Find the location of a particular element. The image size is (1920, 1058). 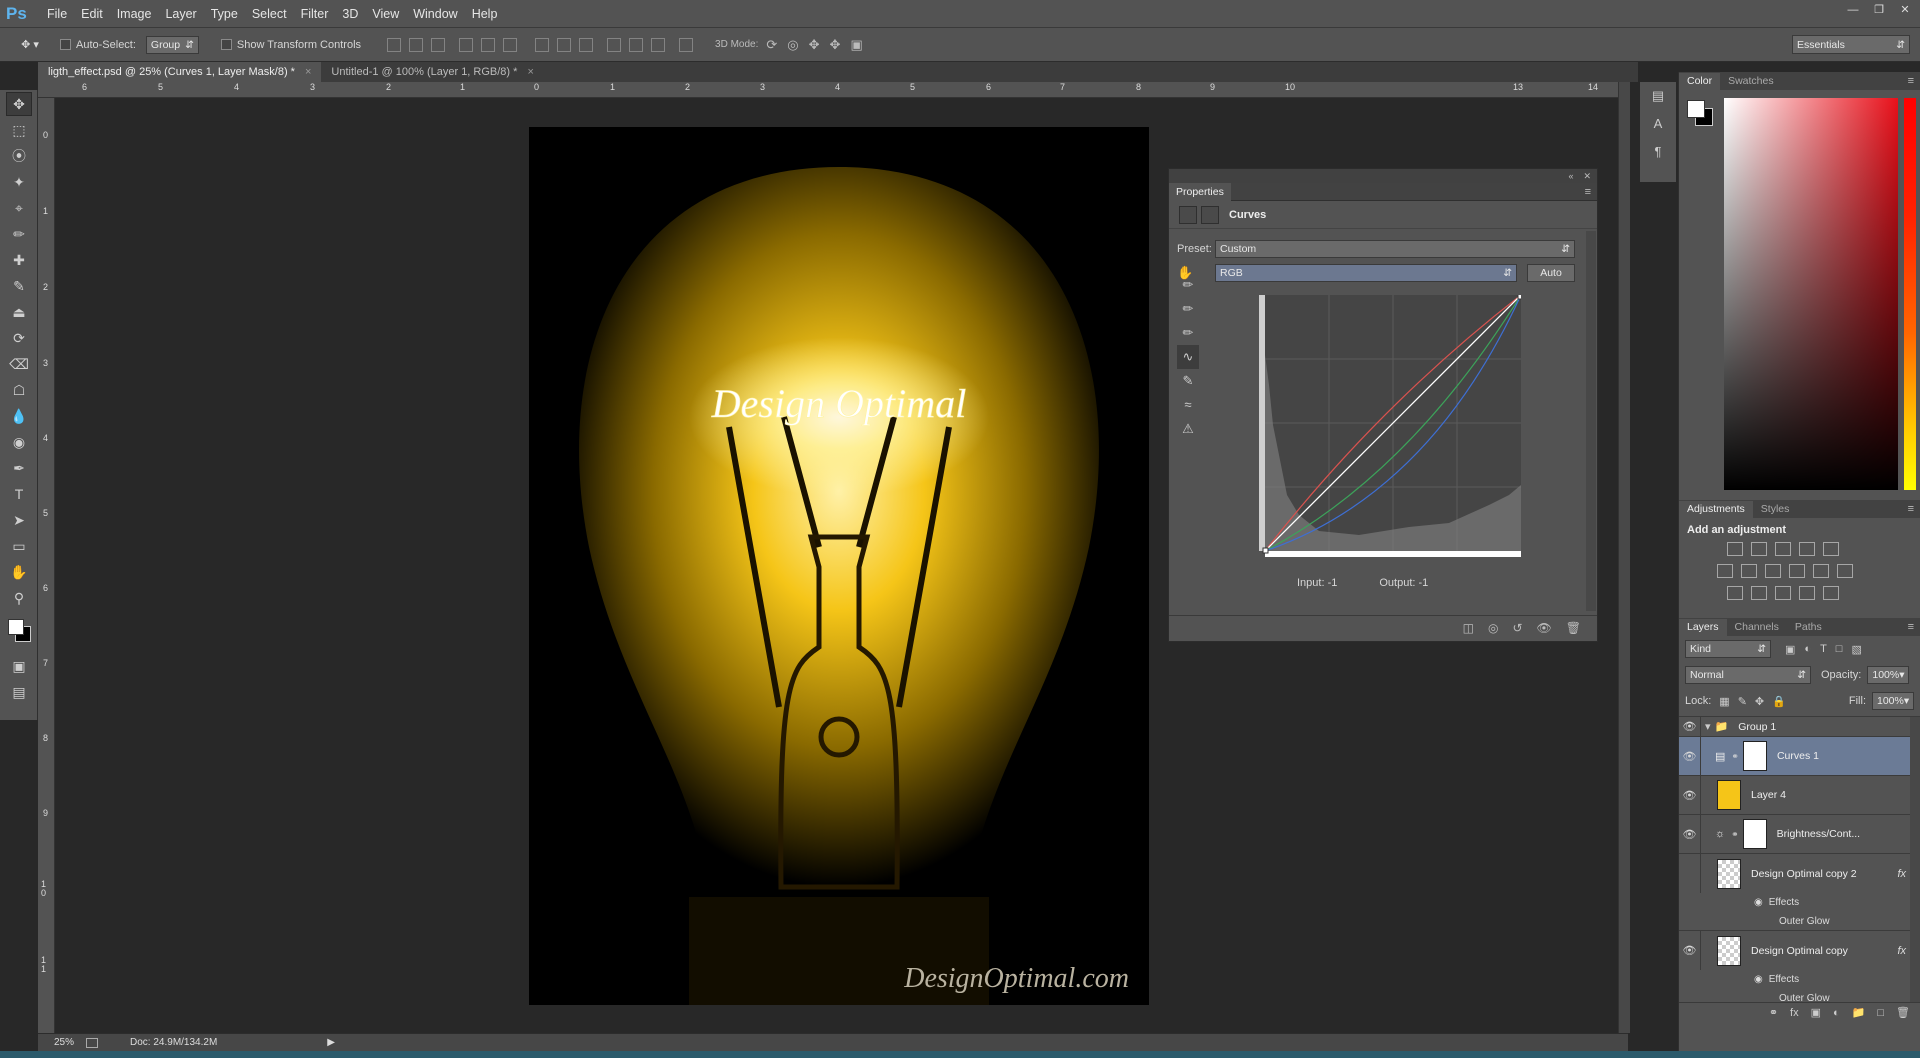

layer-row: 👁 Layer 4 is located at coordinates (1799, 795).